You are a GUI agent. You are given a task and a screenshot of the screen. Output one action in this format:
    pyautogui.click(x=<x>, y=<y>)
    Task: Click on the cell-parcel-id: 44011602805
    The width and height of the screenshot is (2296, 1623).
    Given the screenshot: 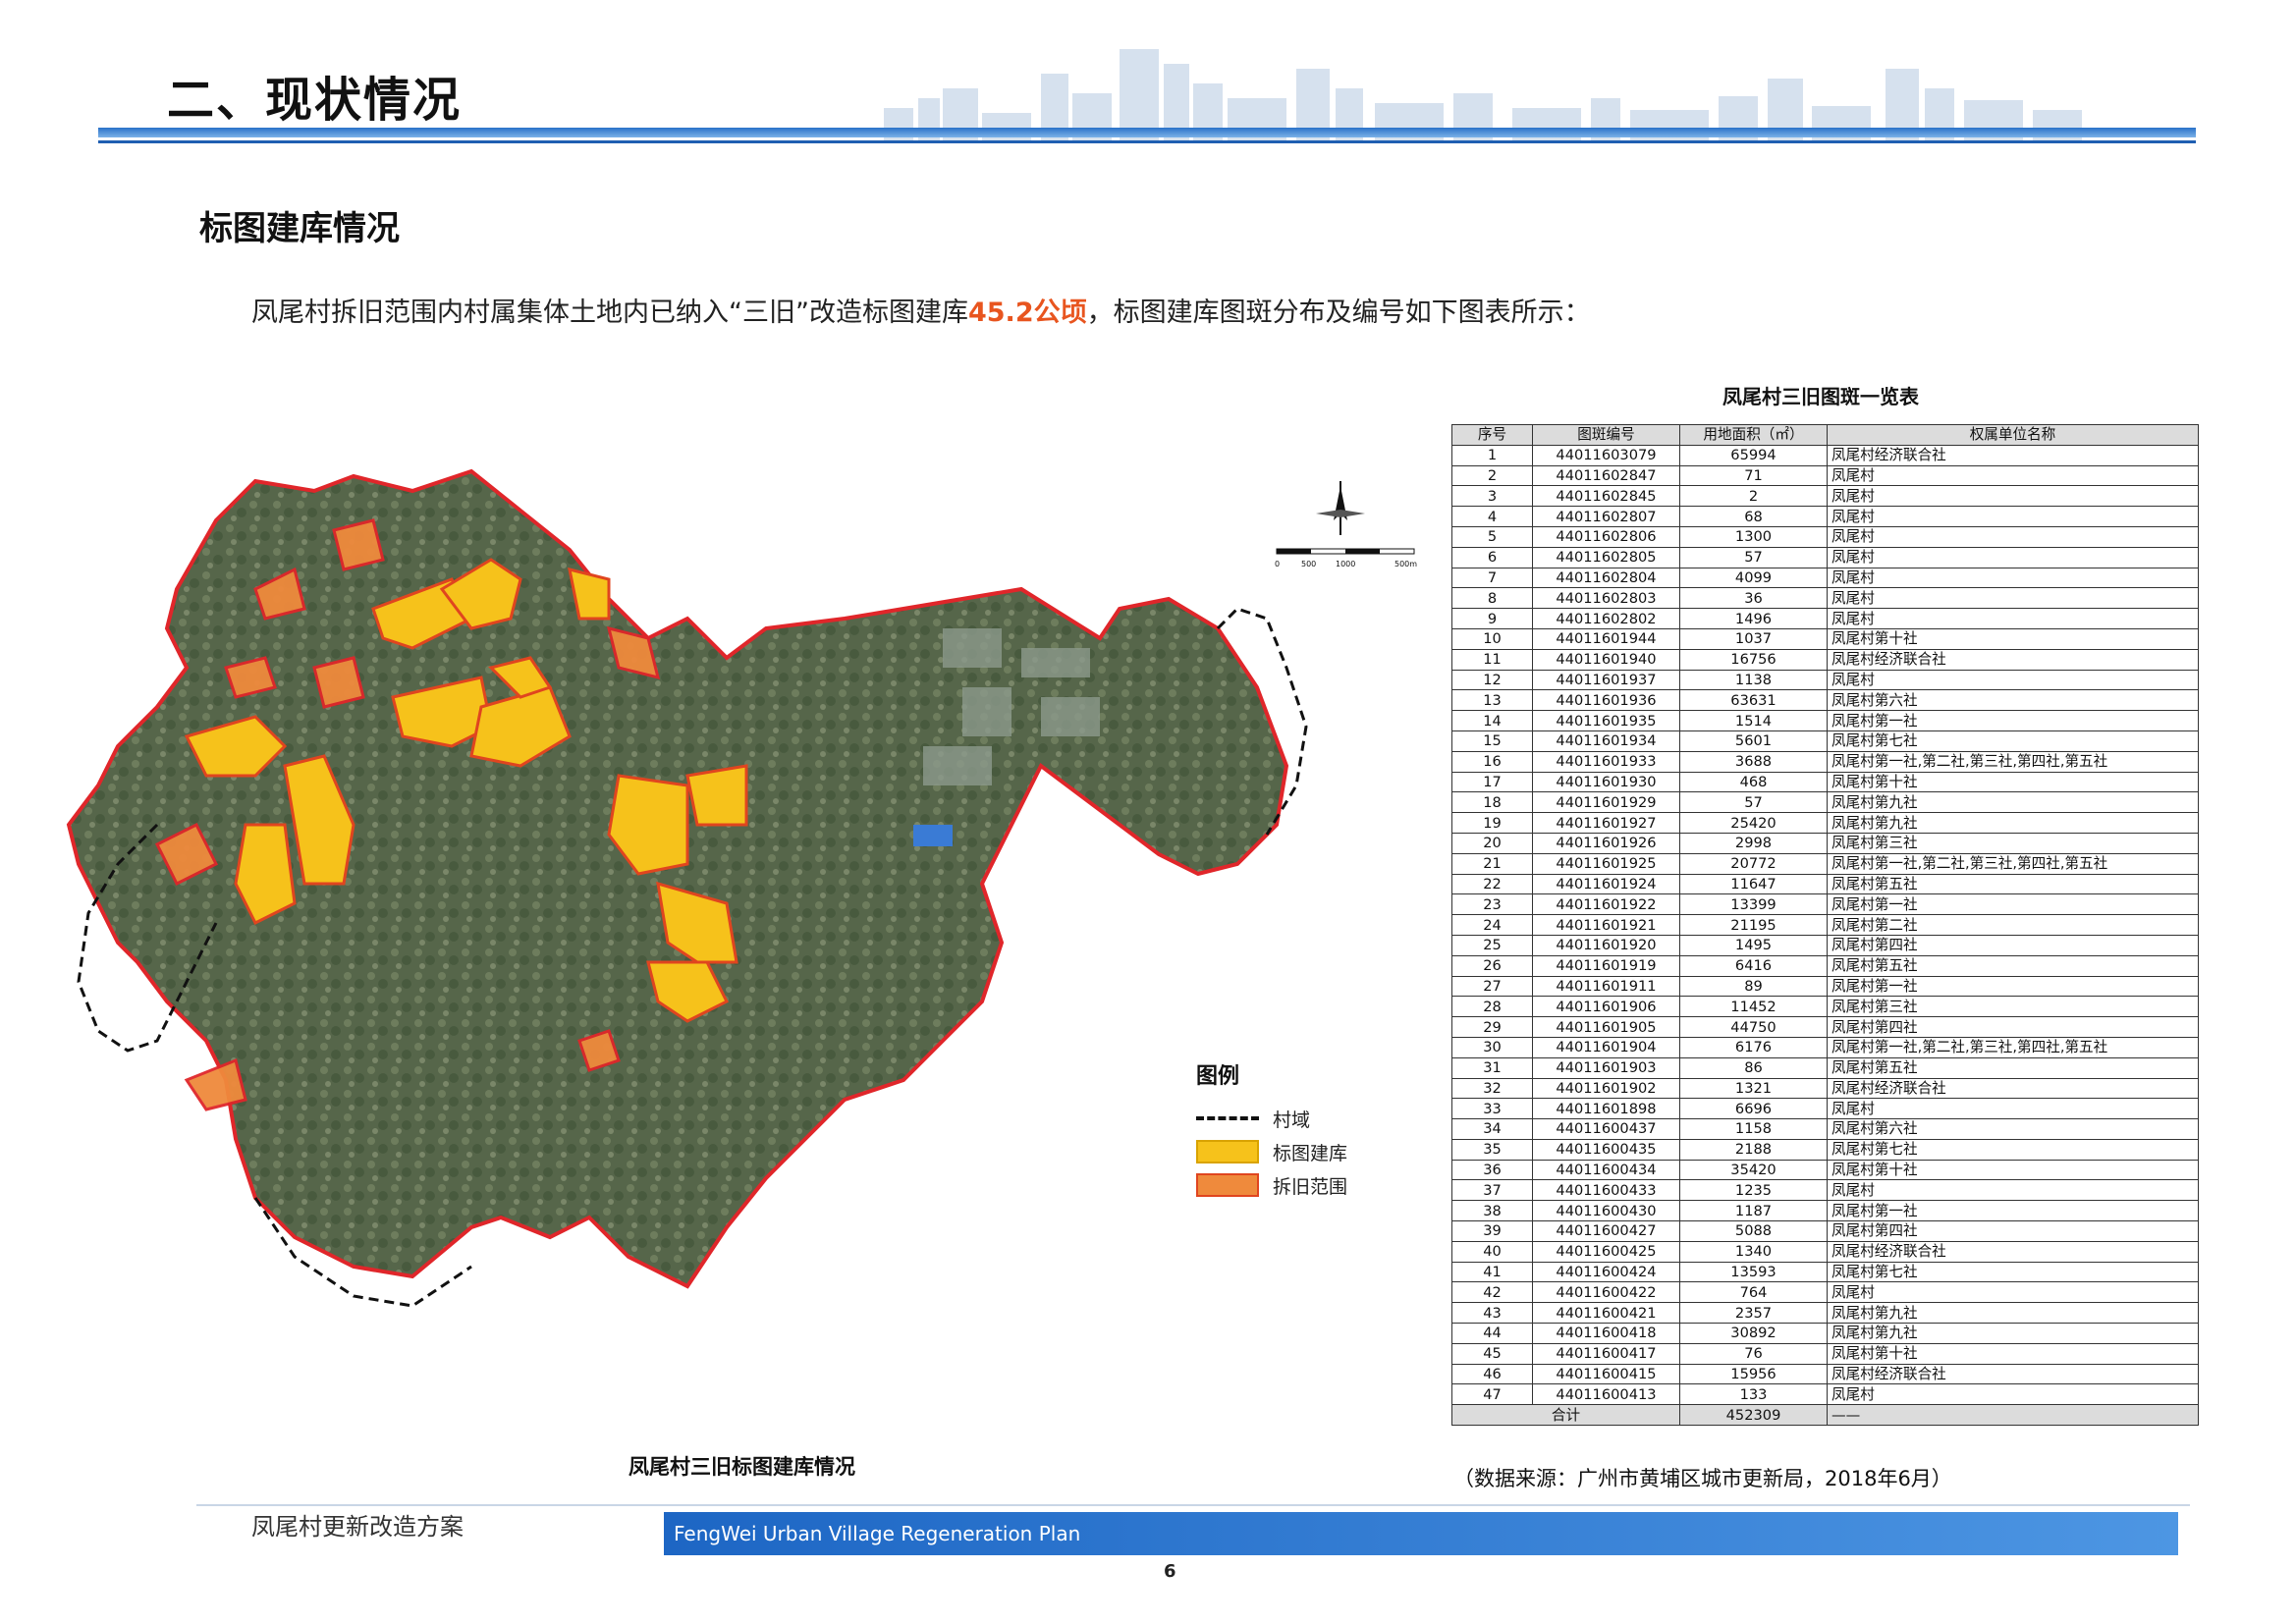 What is the action you would take?
    pyautogui.click(x=1606, y=557)
    